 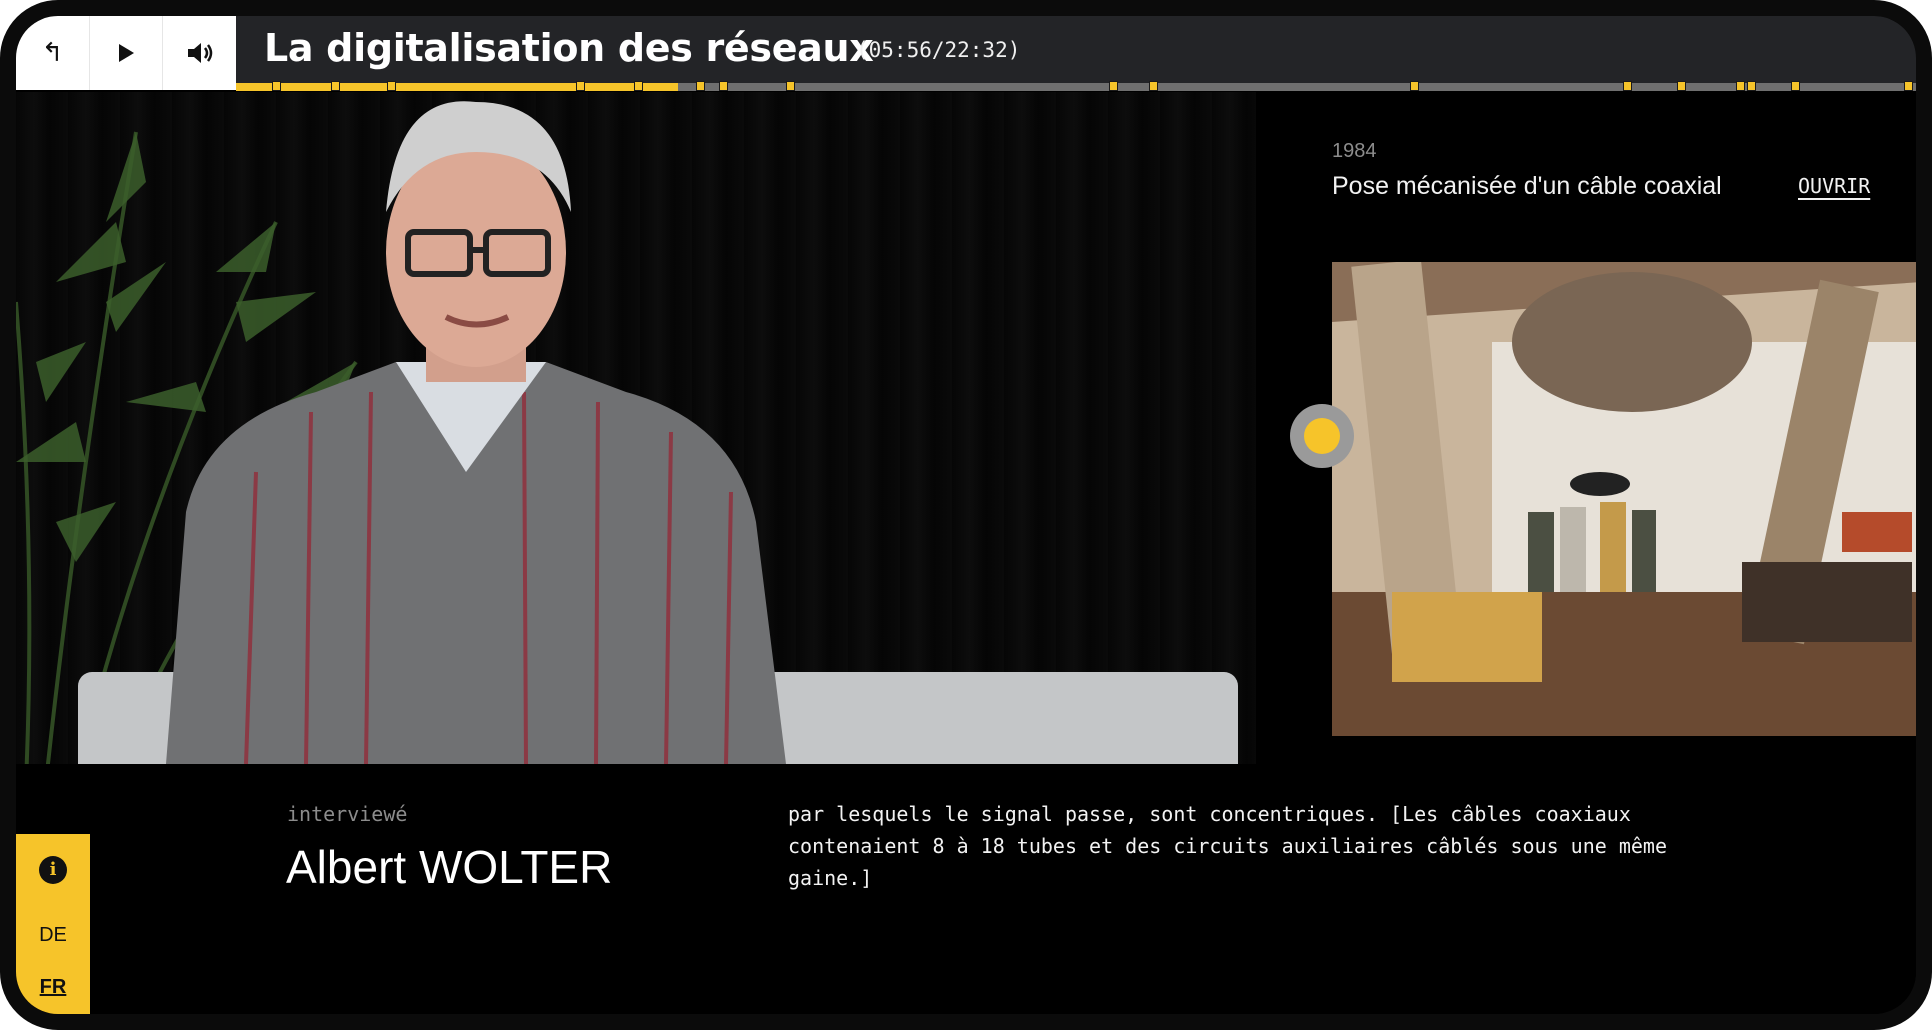 What do you see at coordinates (569, 48) in the screenshot?
I see `video-title: La digitalisation des réseaux` at bounding box center [569, 48].